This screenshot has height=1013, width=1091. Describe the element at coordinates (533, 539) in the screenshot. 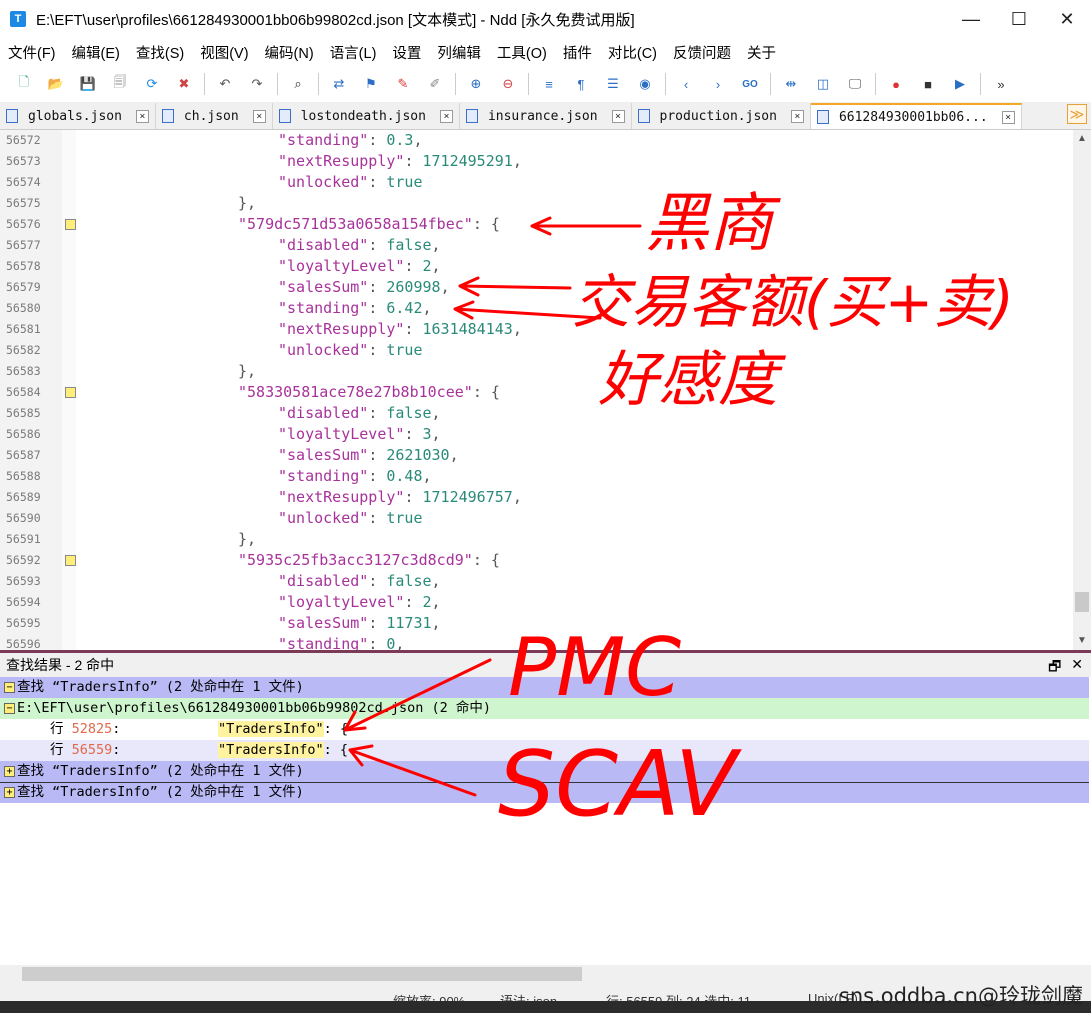

I see `code-line: 56591},` at that location.